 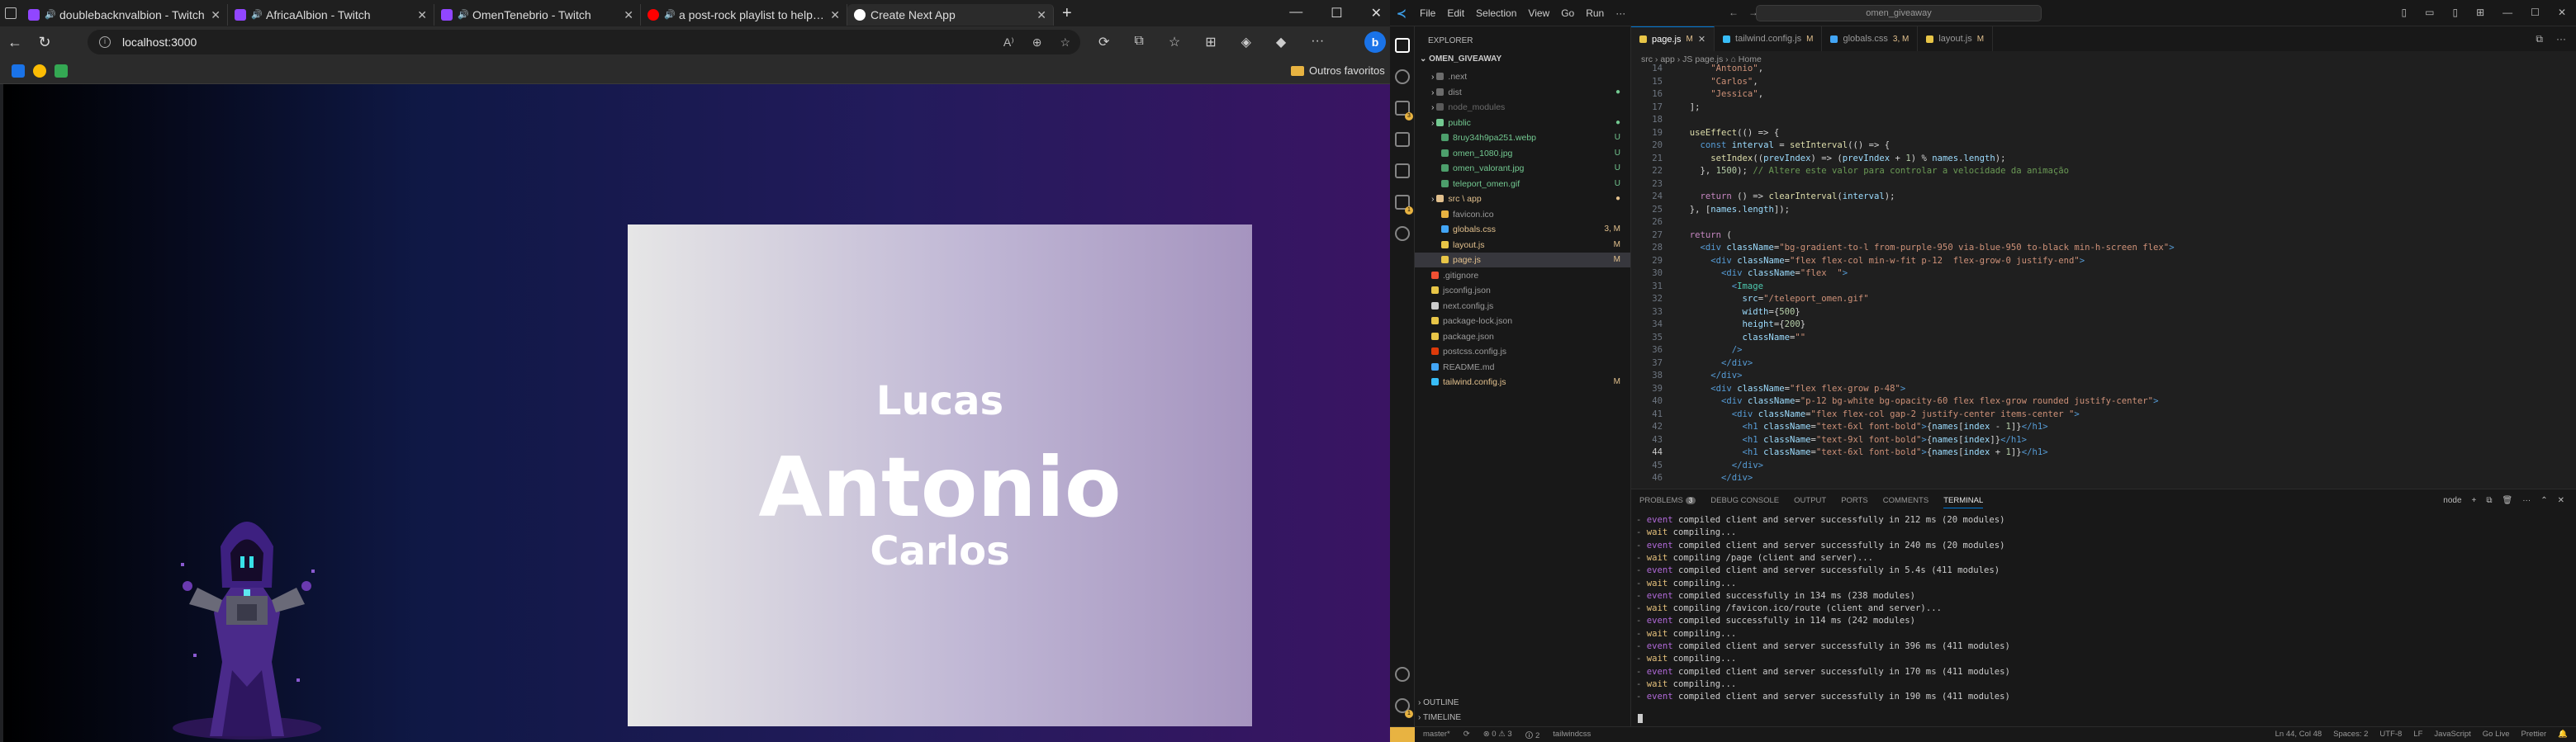 I want to click on menu-item: Selection, so click(x=1496, y=13).